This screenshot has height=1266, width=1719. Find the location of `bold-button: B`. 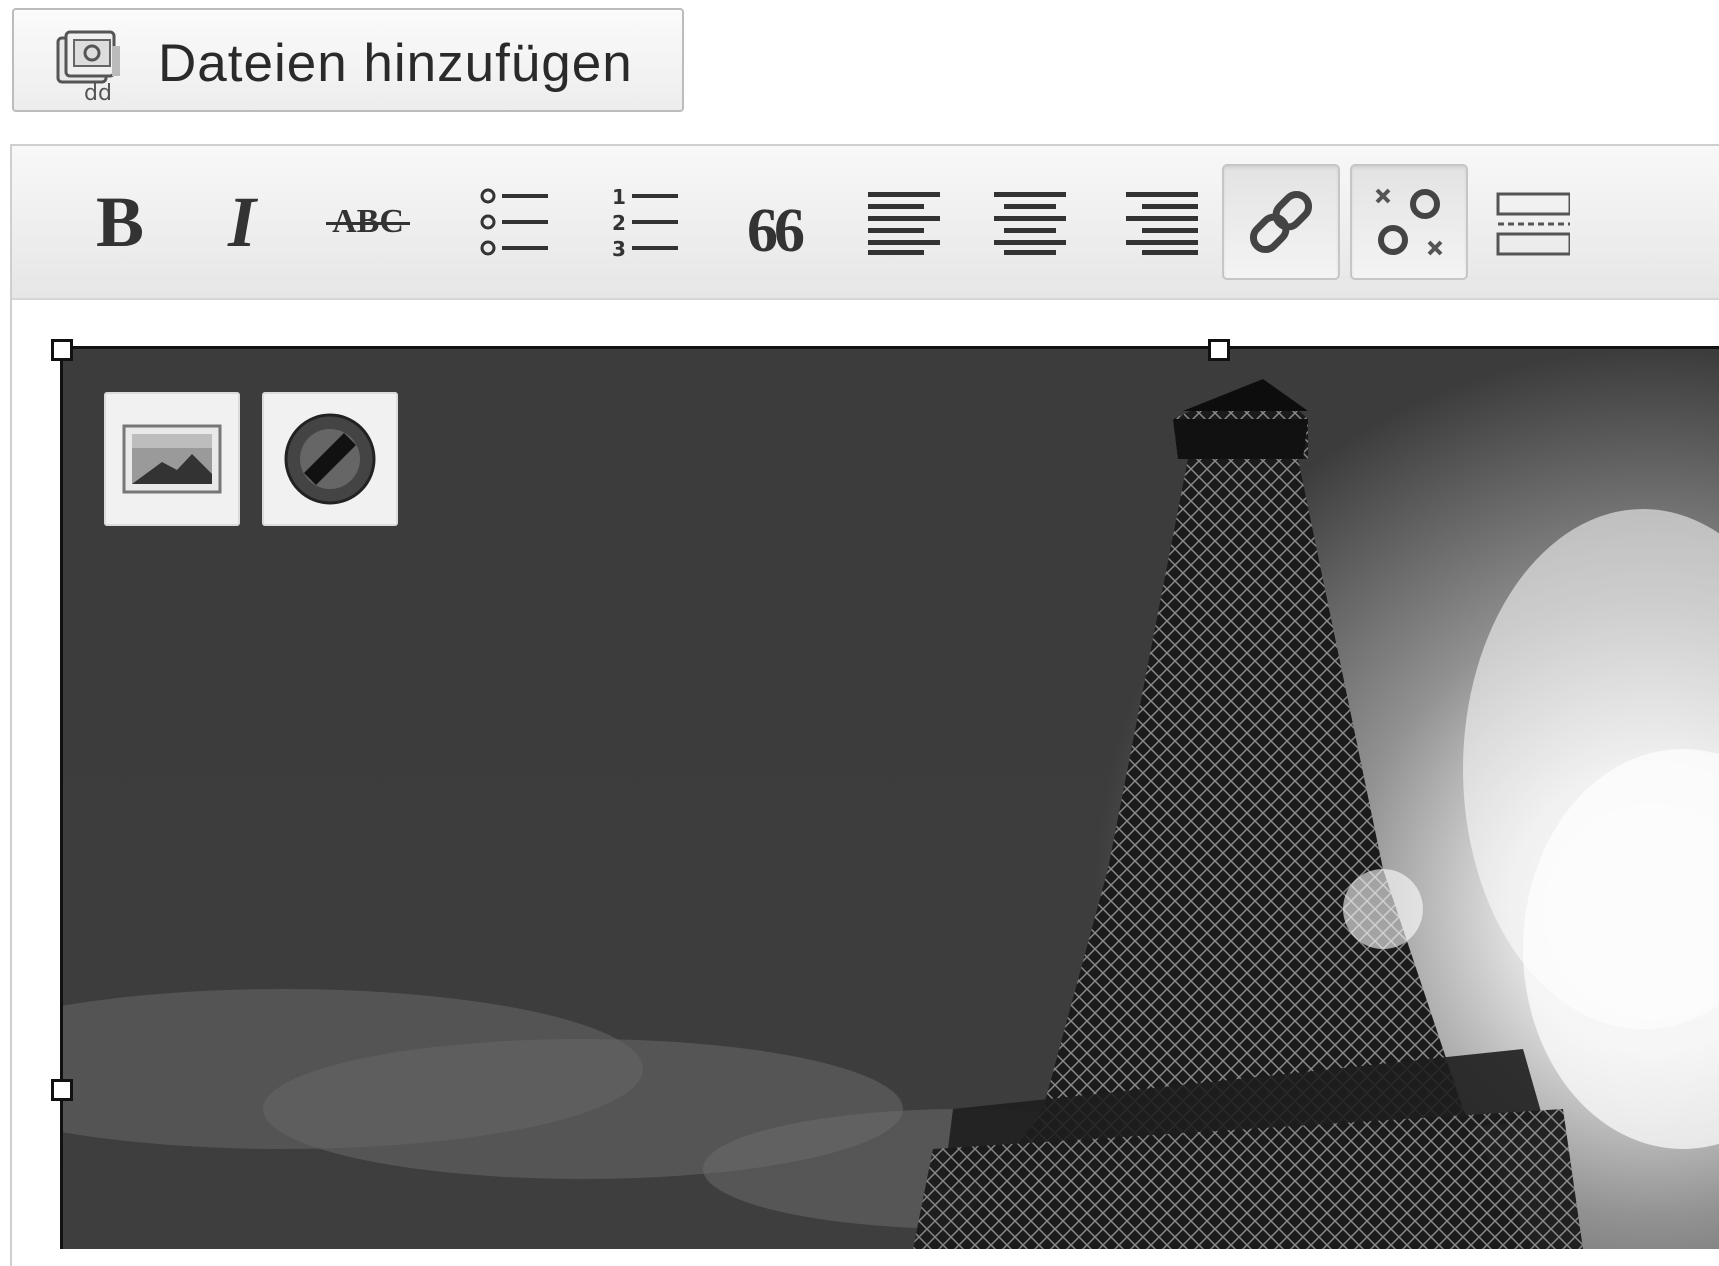

bold-button: B is located at coordinates (120, 222).